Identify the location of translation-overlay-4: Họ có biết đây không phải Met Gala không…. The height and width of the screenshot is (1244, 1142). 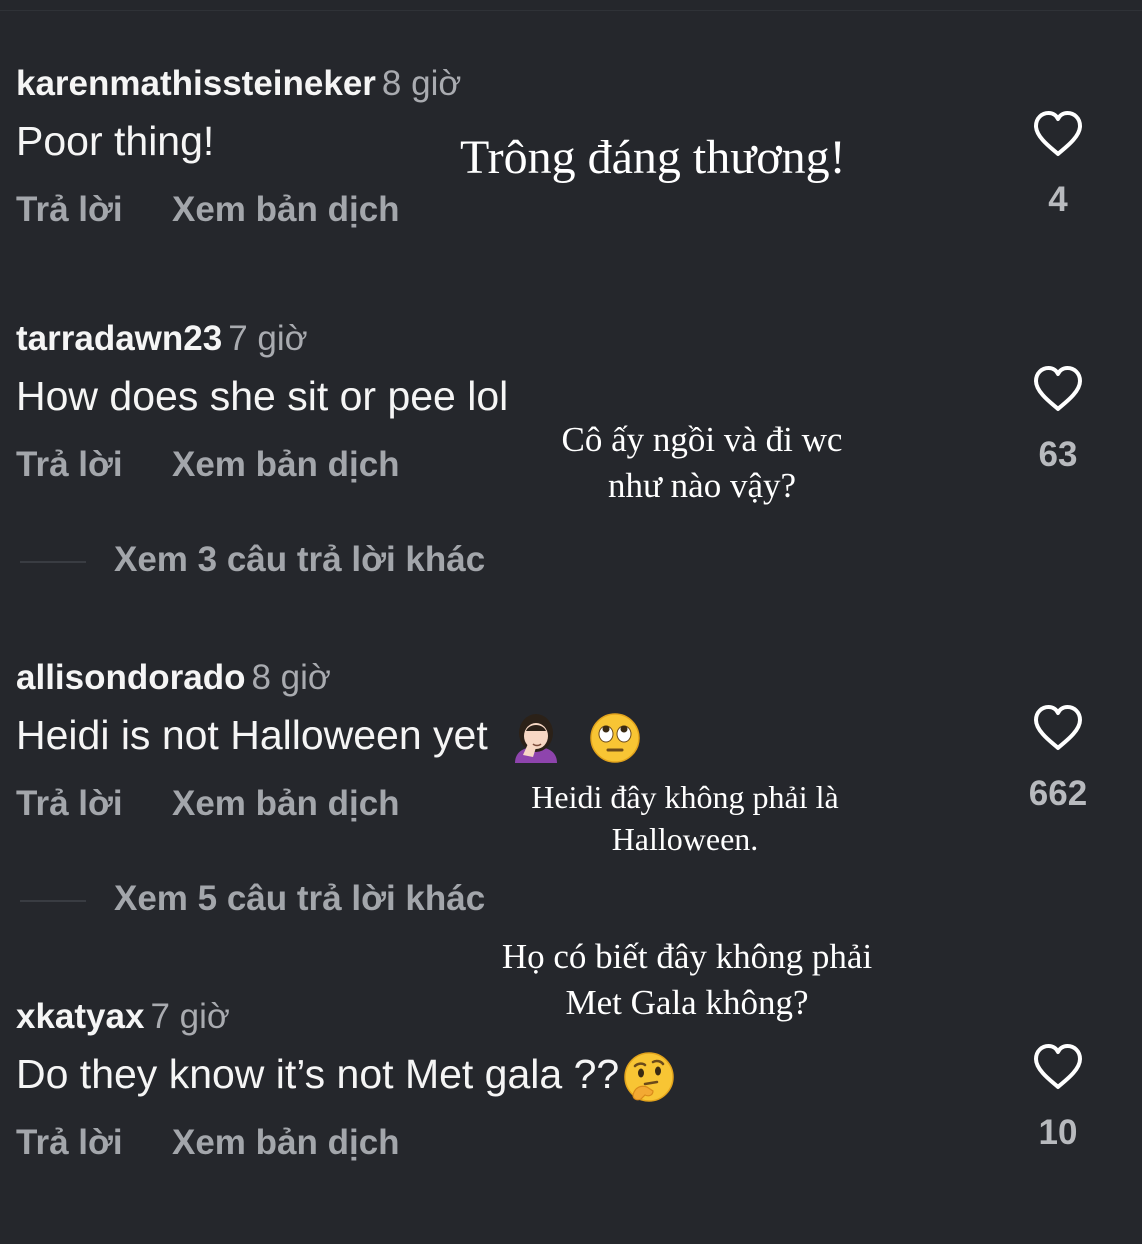
(687, 980).